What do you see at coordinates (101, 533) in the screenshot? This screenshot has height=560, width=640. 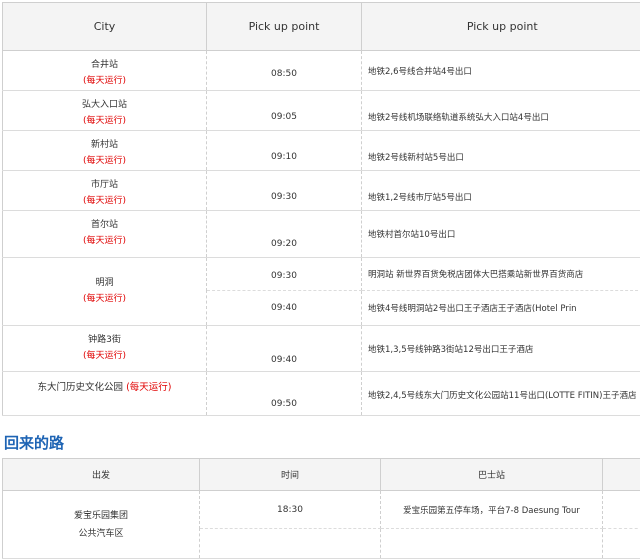 I see `depart-line2: 公共汽车区` at bounding box center [101, 533].